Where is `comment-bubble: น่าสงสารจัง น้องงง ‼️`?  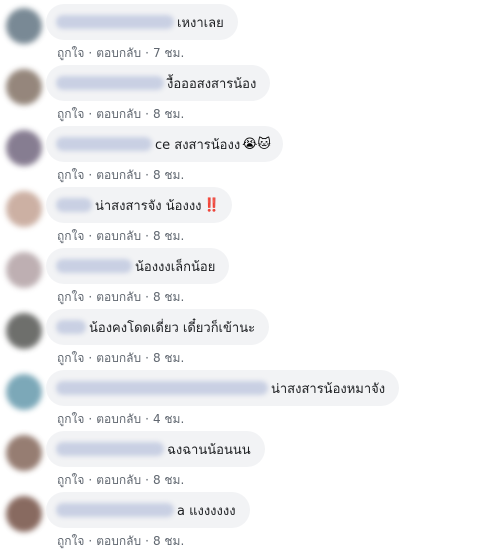 comment-bubble: น่าสงสารจัง น้องงง ‼️ is located at coordinates (139, 205).